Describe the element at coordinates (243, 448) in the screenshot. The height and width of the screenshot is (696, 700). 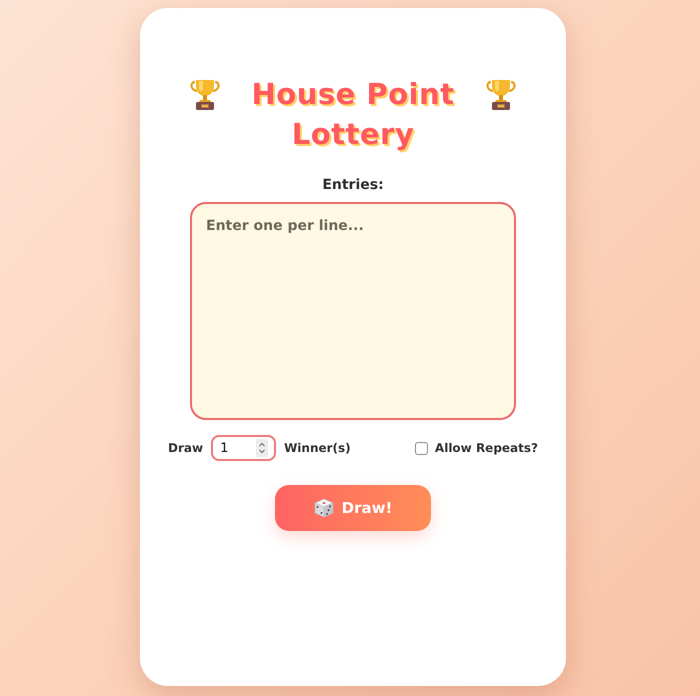
I see `winner-count-field: 1` at that location.